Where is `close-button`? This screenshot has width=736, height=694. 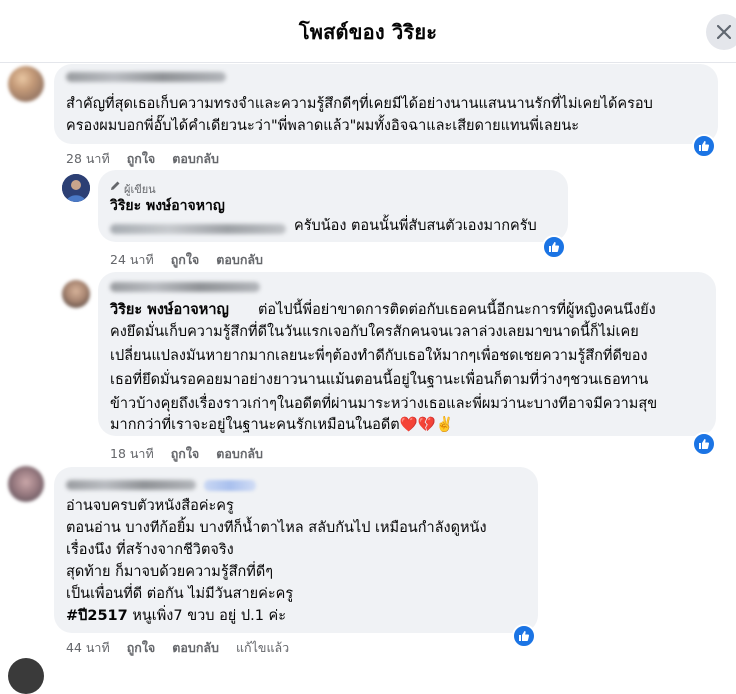 close-button is located at coordinates (721, 32).